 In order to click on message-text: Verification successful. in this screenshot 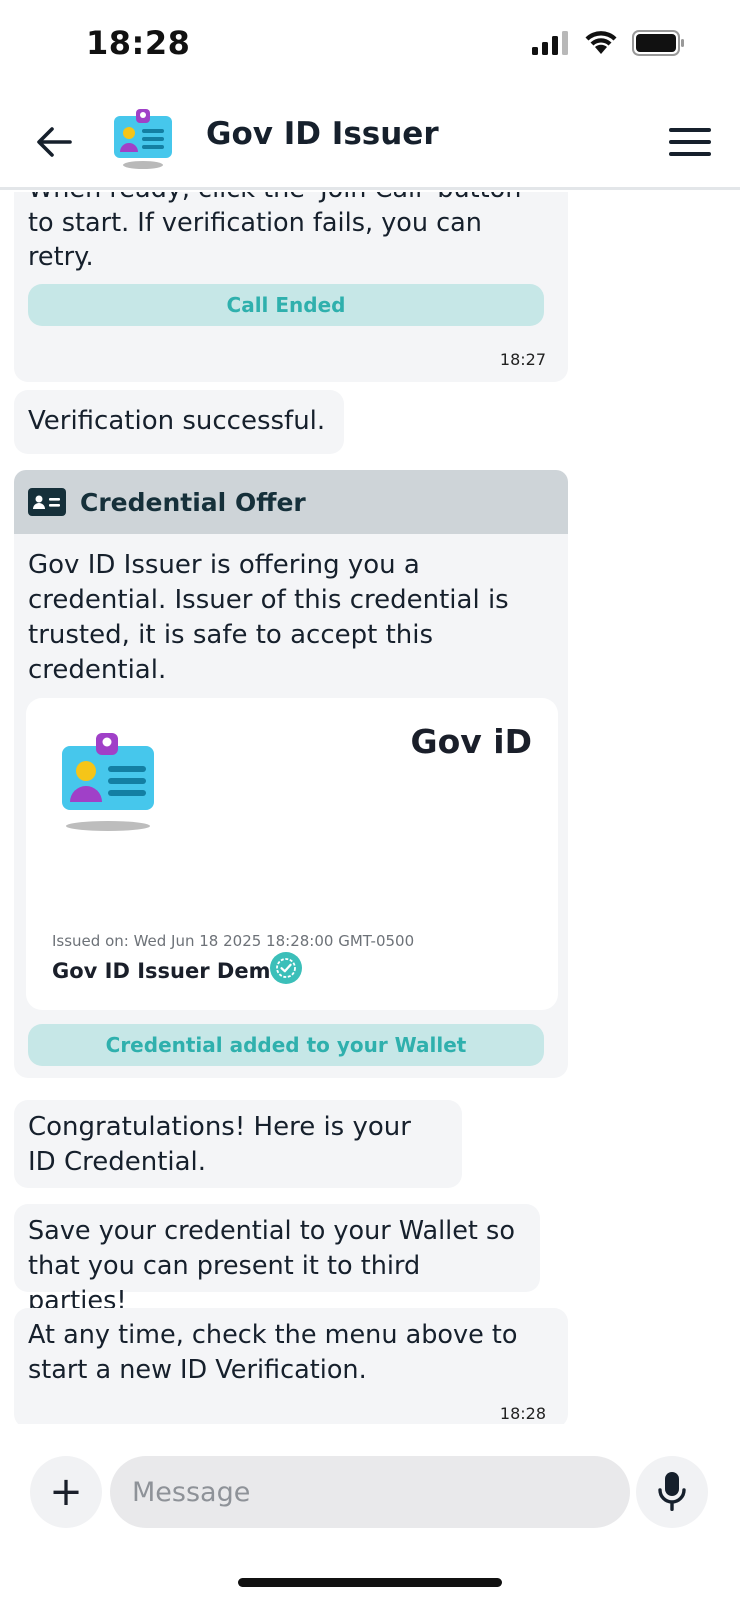, I will do `click(177, 421)`.